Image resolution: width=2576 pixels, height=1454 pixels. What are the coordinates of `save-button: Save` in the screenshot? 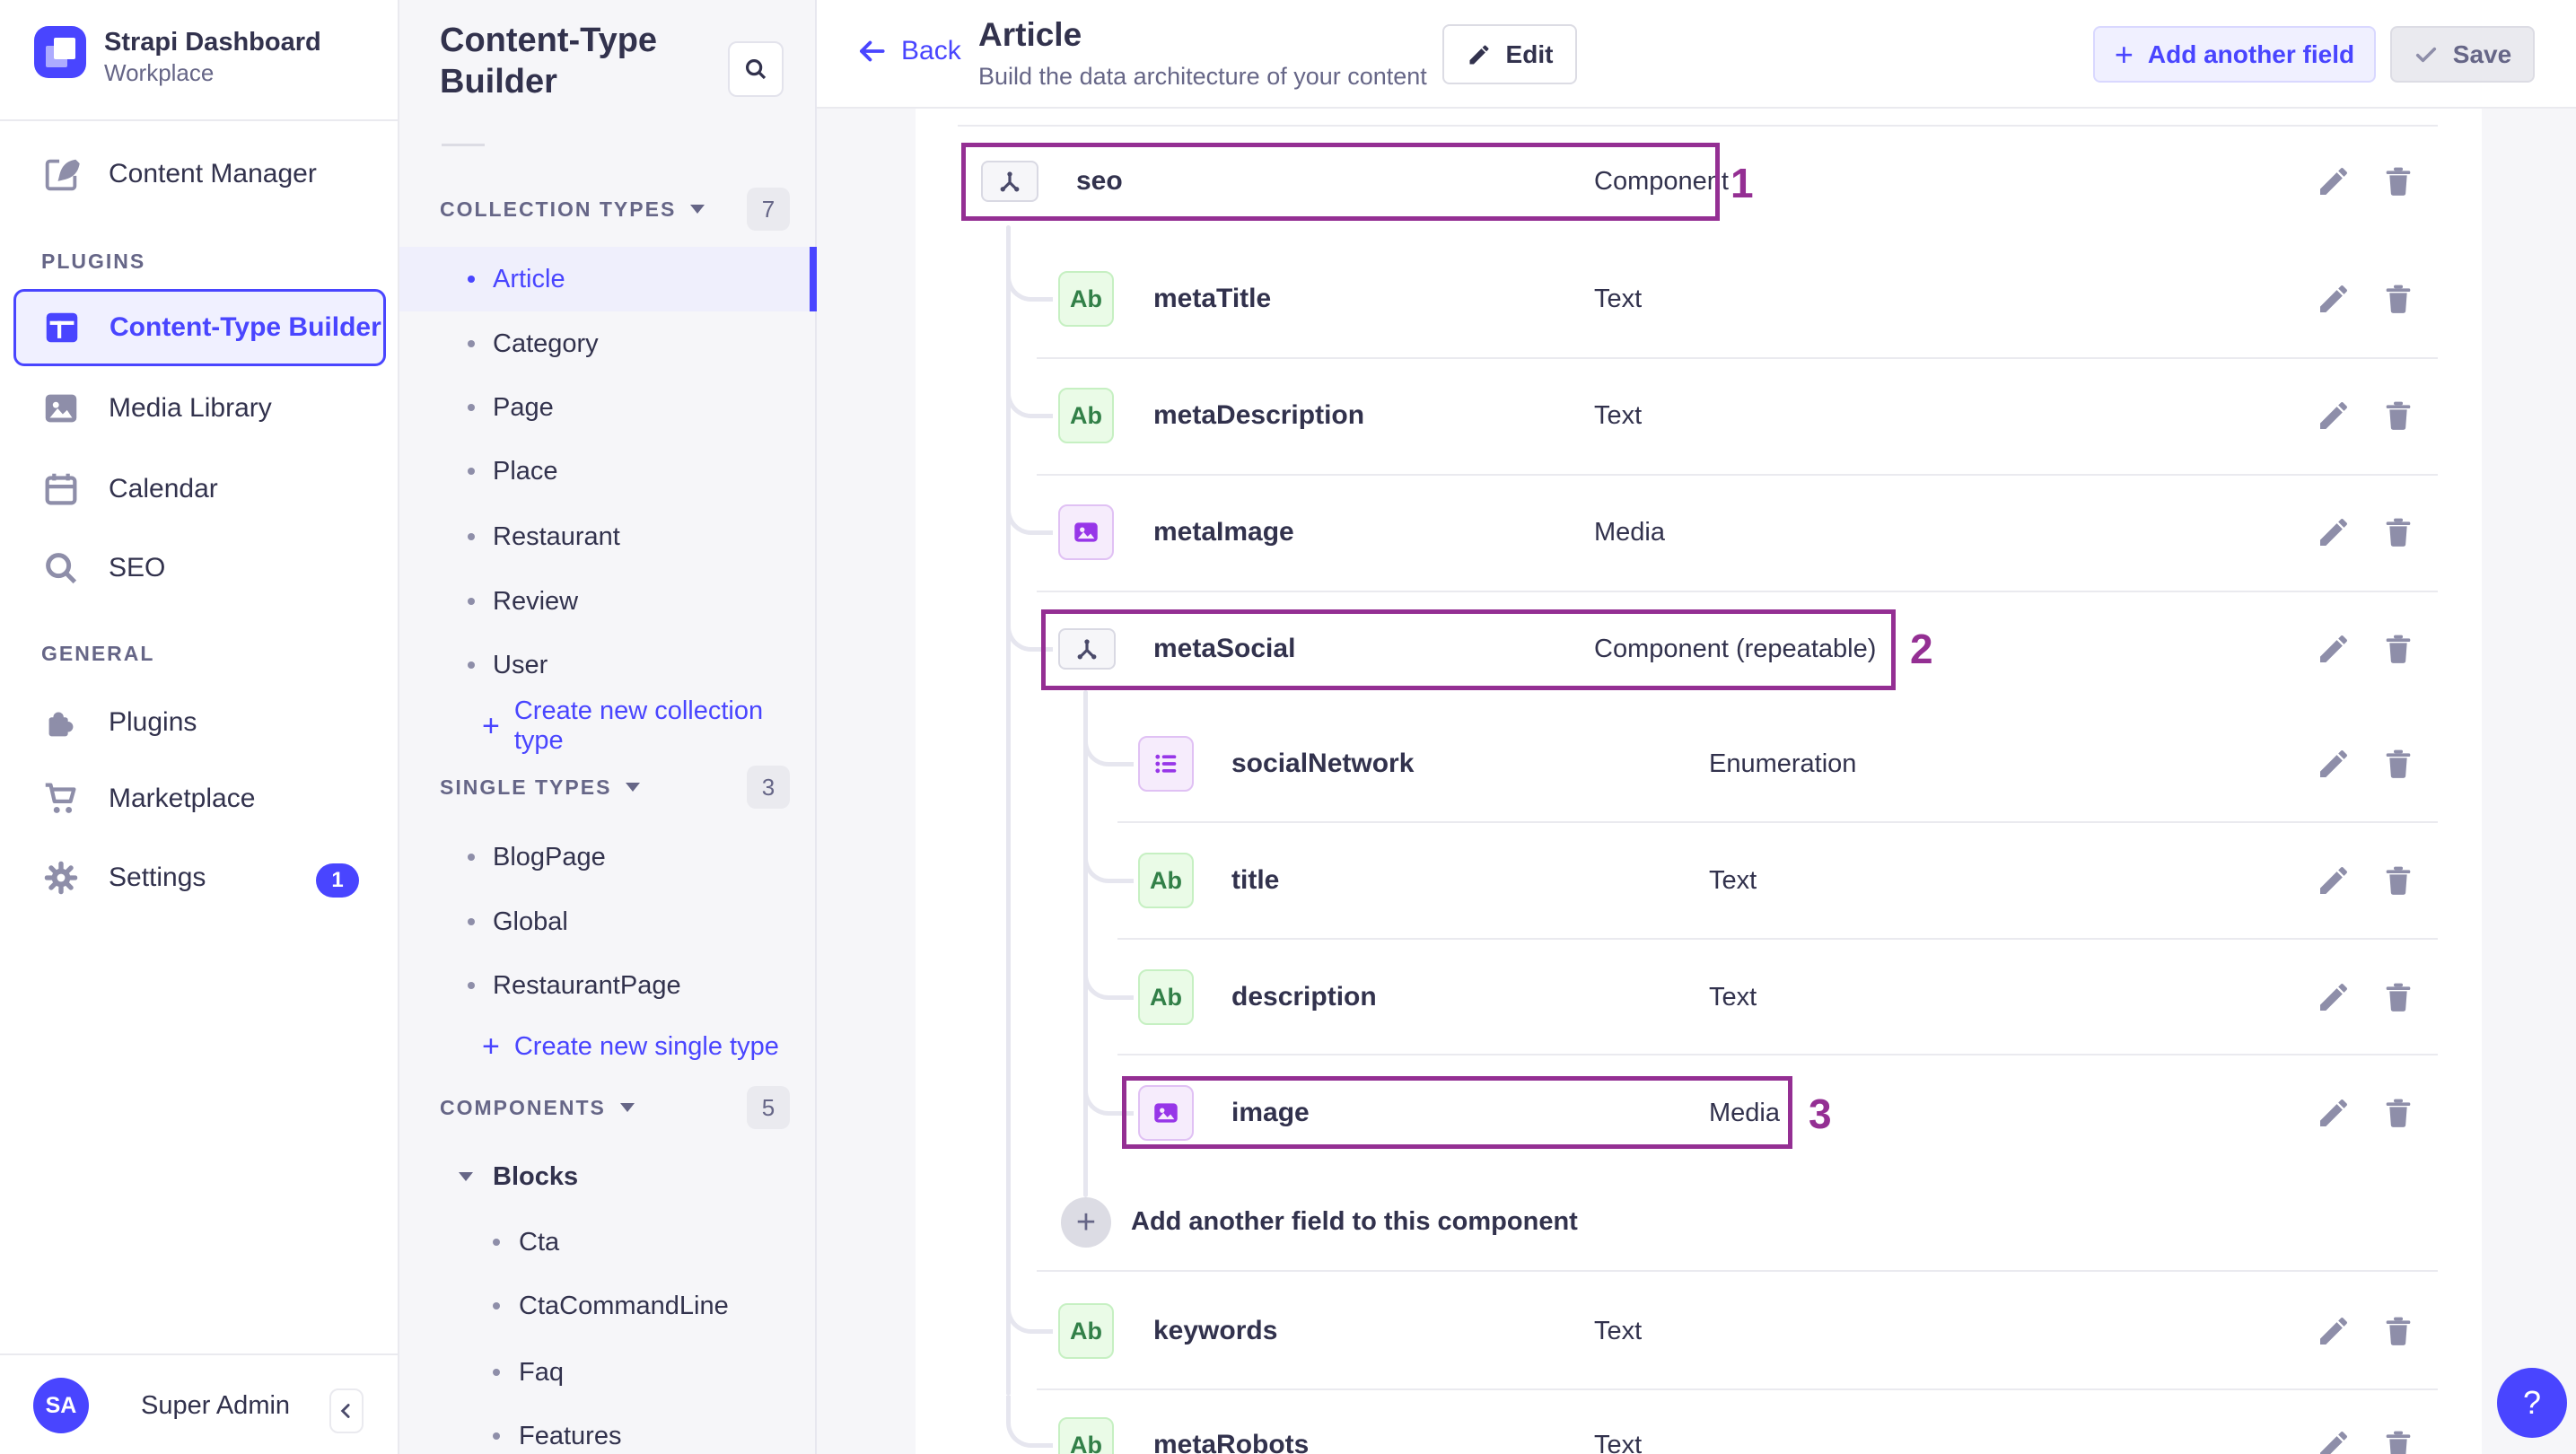 It's located at (2462, 54).